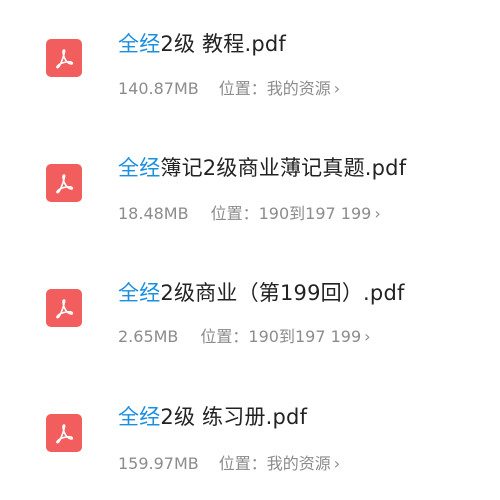  What do you see at coordinates (153, 213) in the screenshot?
I see `file-size: 18.48MB` at bounding box center [153, 213].